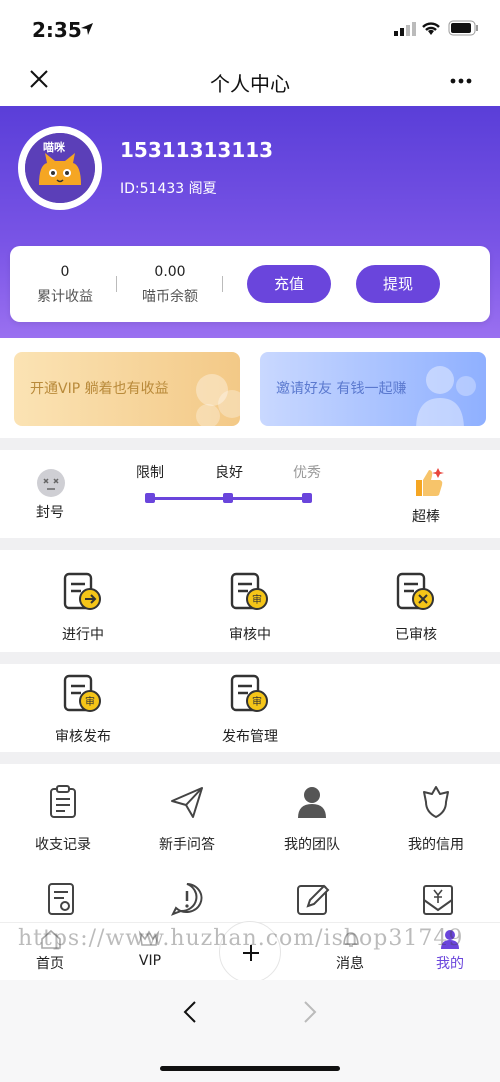 The height and width of the screenshot is (1082, 500). Describe the element at coordinates (187, 819) in the screenshot. I see `tool-faq: 新手问答` at that location.